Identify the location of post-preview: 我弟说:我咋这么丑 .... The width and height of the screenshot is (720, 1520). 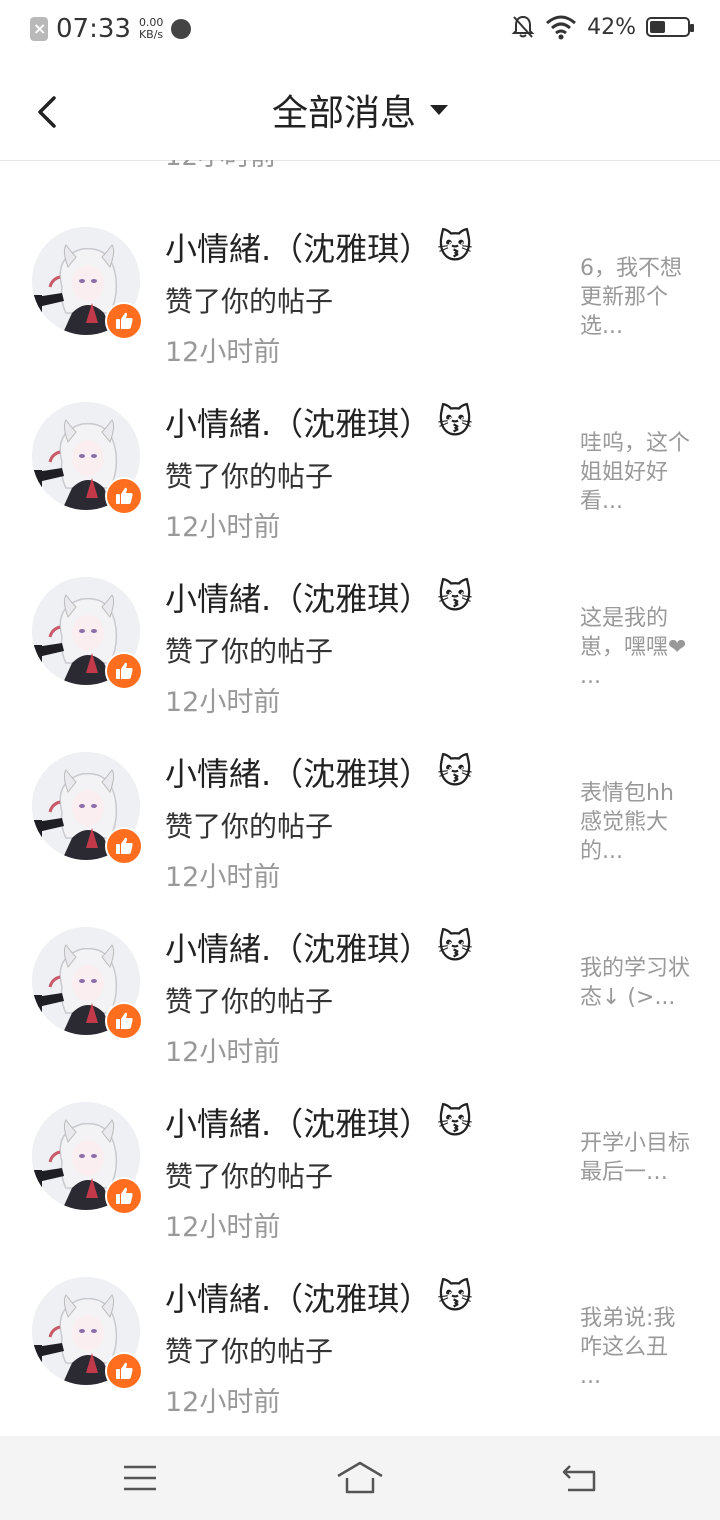
(635, 1347).